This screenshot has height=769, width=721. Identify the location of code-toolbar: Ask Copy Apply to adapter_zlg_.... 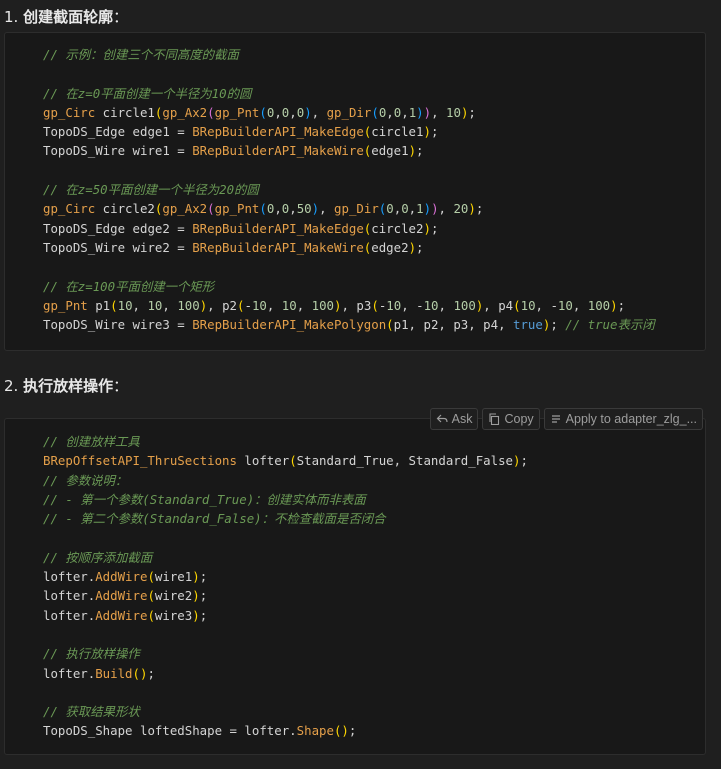
(566, 419).